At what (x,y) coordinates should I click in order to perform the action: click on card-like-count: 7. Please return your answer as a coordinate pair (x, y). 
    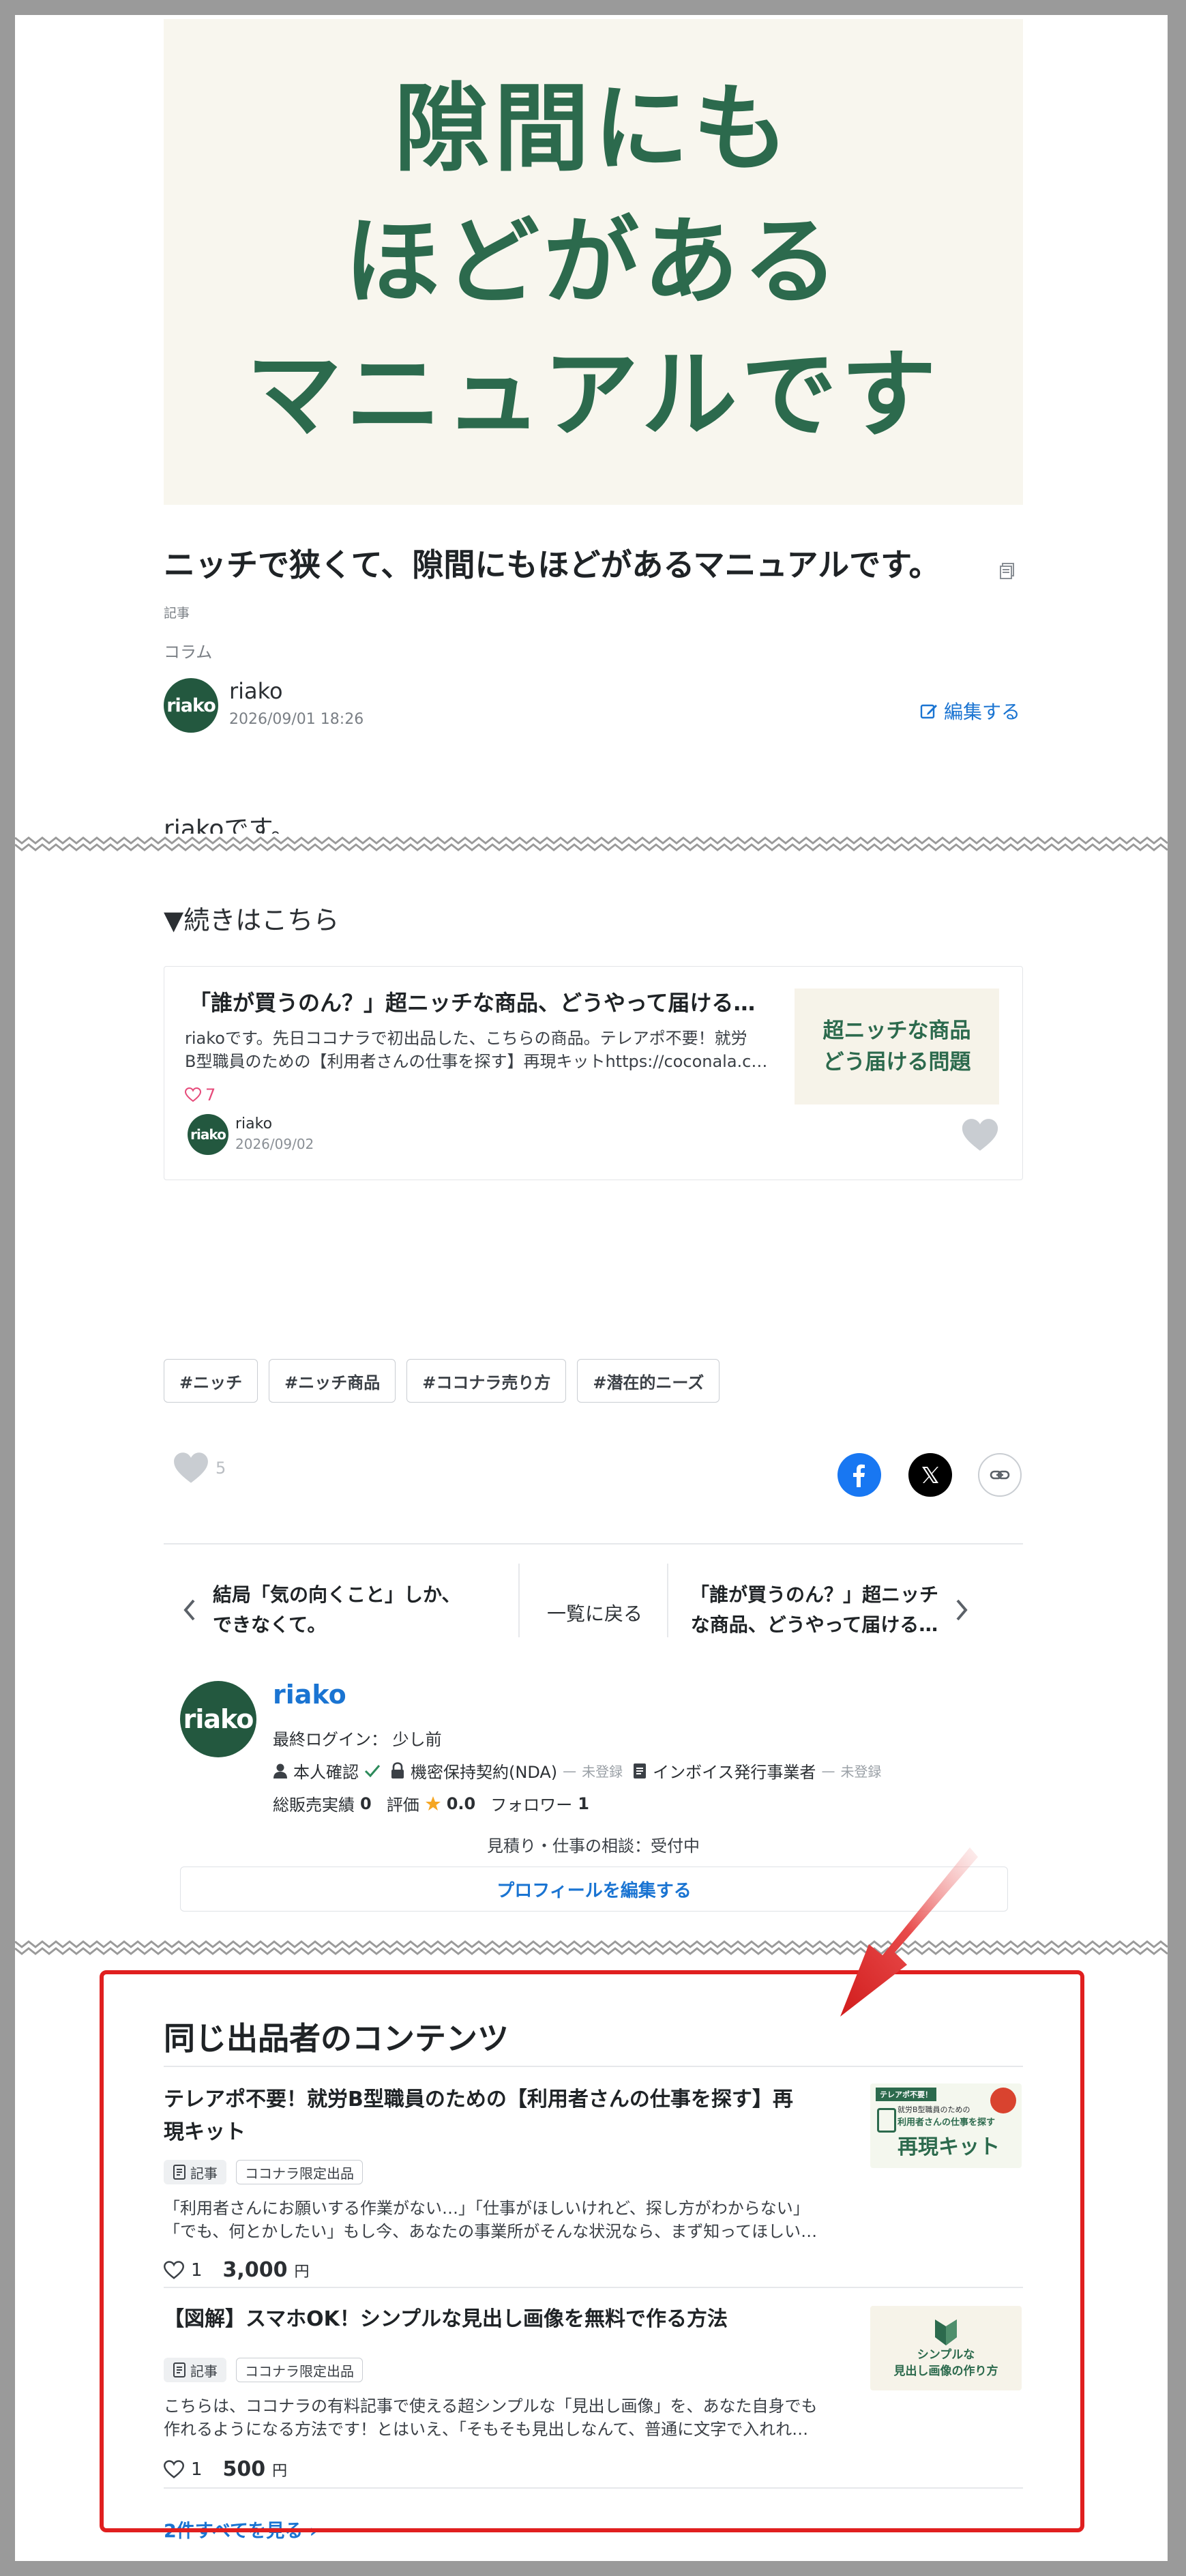
    Looking at the image, I should click on (200, 1094).